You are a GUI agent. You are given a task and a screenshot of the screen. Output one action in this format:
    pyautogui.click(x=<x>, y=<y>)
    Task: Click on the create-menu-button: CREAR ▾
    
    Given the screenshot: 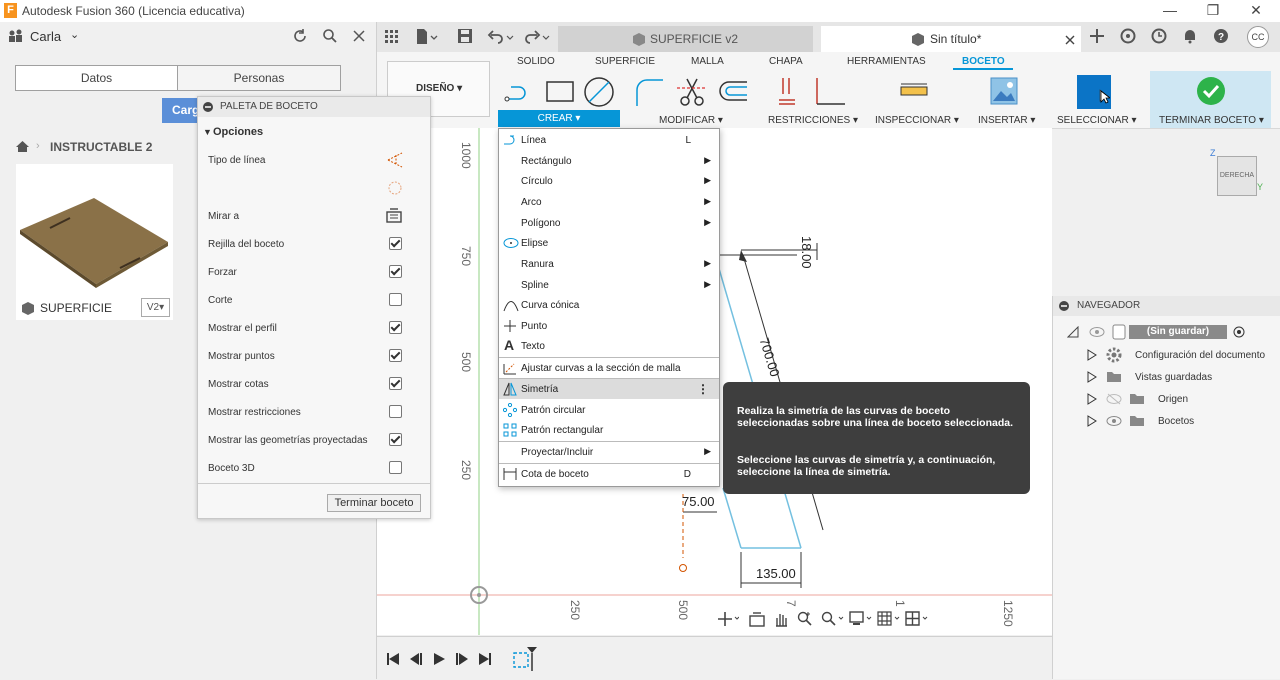 What is the action you would take?
    pyautogui.click(x=559, y=118)
    